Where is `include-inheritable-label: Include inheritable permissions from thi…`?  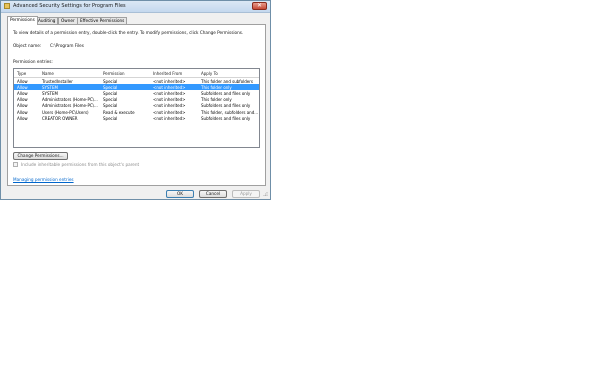 include-inheritable-label: Include inheritable permissions from thi… is located at coordinates (80, 164).